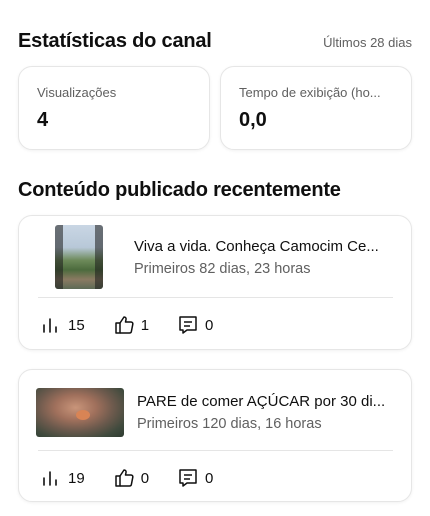 This screenshot has width=430, height=516. Describe the element at coordinates (179, 190) in the screenshot. I see `recent-content-title: Conteúdo publicado recentemente` at that location.